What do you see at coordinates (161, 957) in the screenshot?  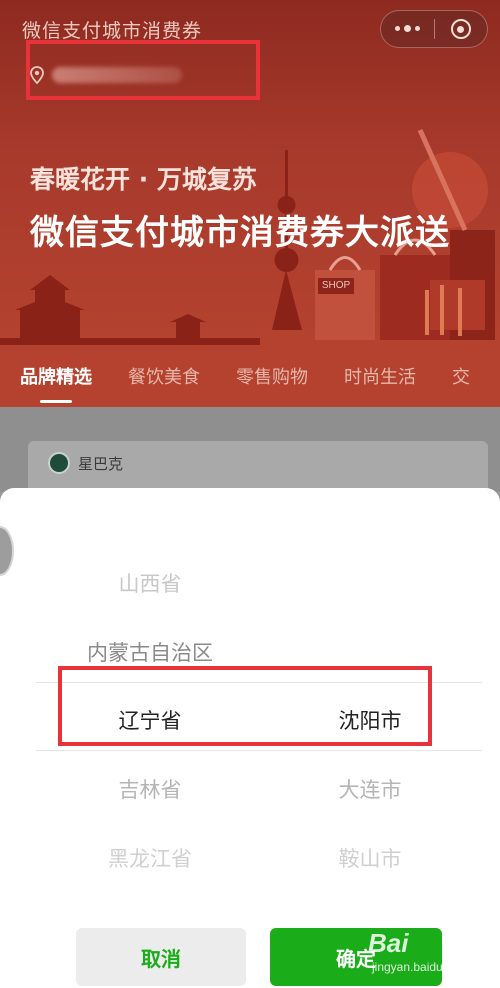 I see `cancel-button: 取消` at bounding box center [161, 957].